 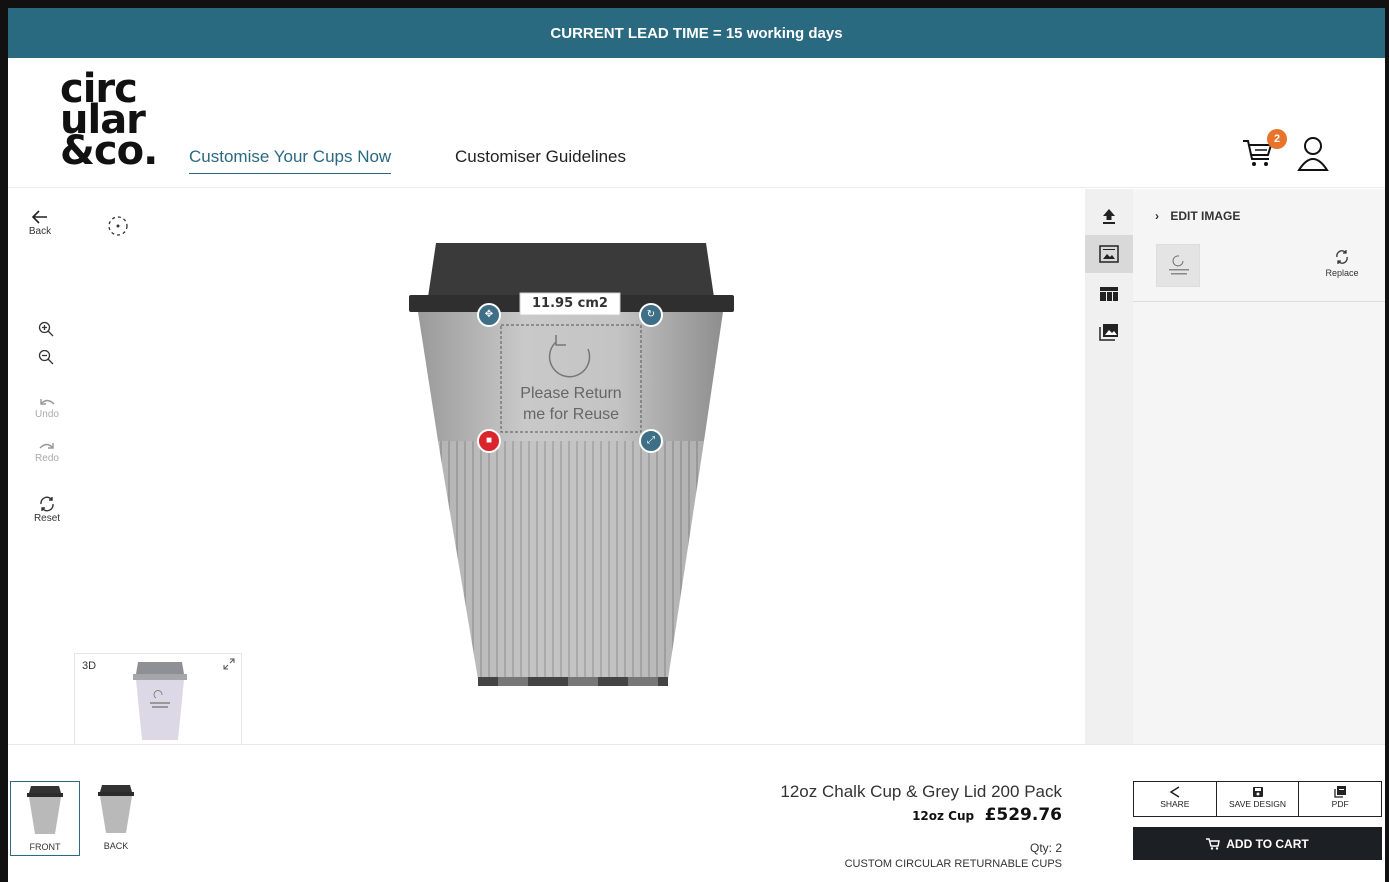 What do you see at coordinates (89, 666) in the screenshot?
I see `preview-3d-label: 3D` at bounding box center [89, 666].